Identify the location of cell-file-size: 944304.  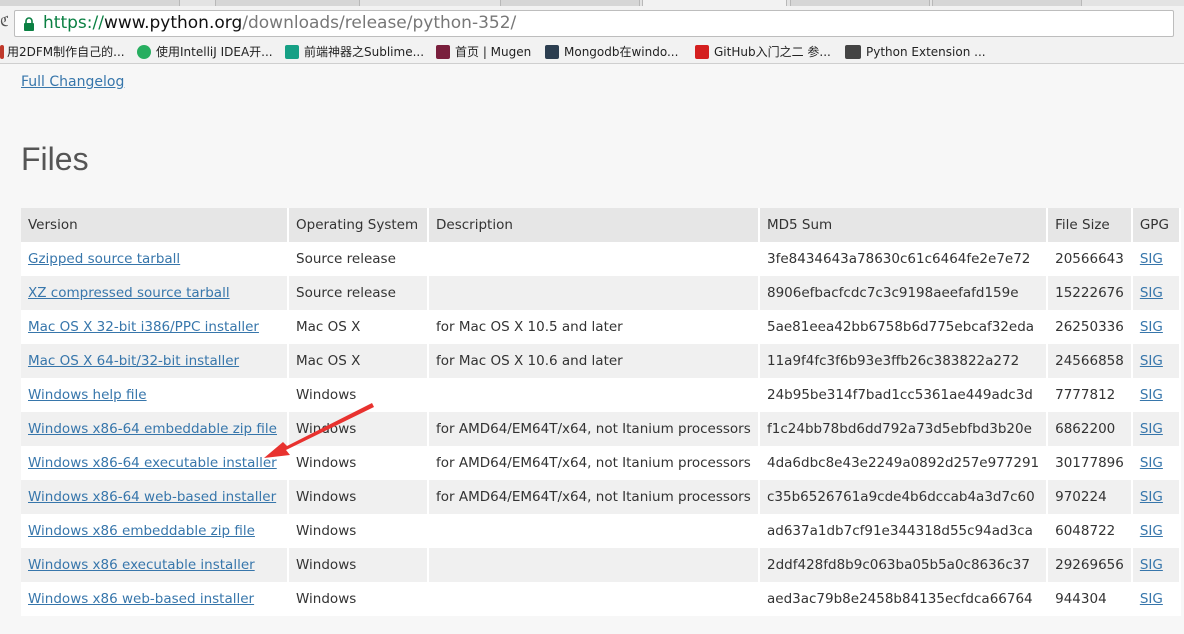
(1090, 599).